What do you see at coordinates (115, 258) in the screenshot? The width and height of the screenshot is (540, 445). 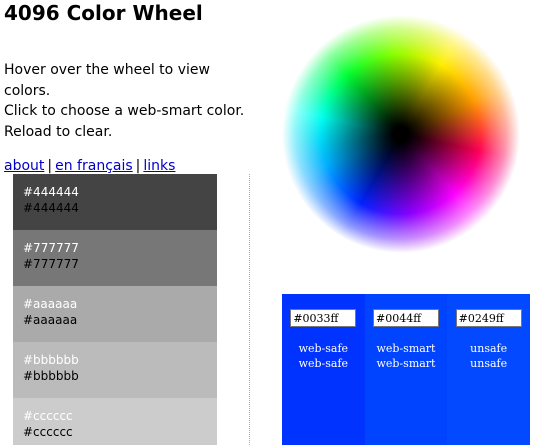 I see `swatch-777777: #777777 #777777` at bounding box center [115, 258].